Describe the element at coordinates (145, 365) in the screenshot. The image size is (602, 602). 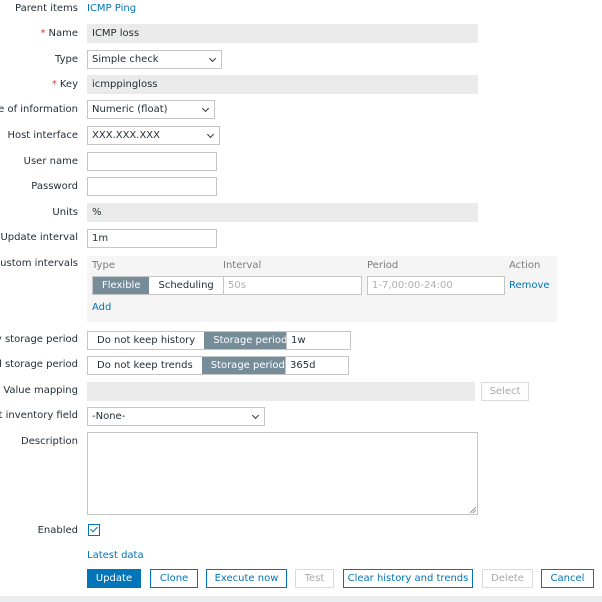
I see `trends-do-not-keep: Do not keep trends` at that location.